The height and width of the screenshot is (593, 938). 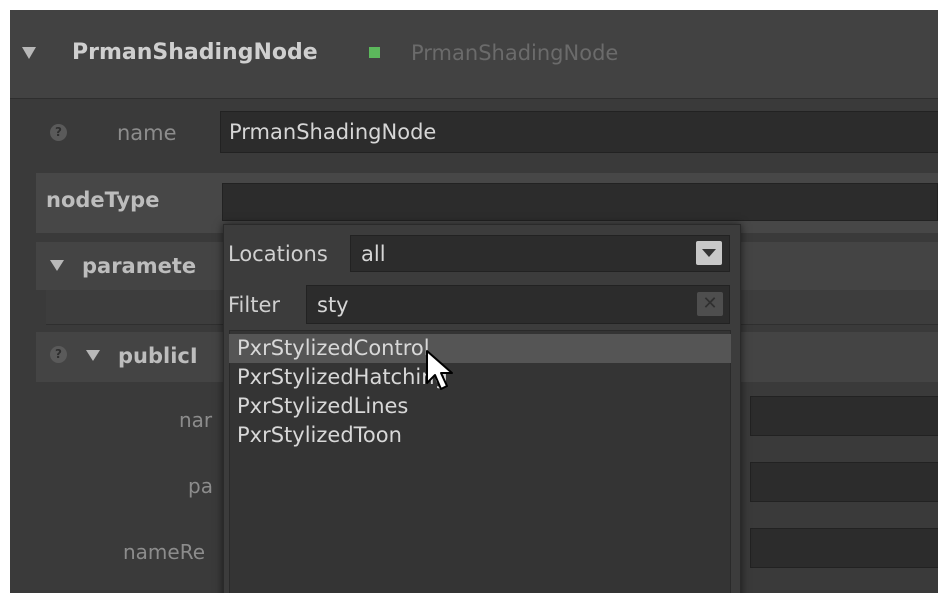 I want to click on clear-filter-button: ✕, so click(x=710, y=304).